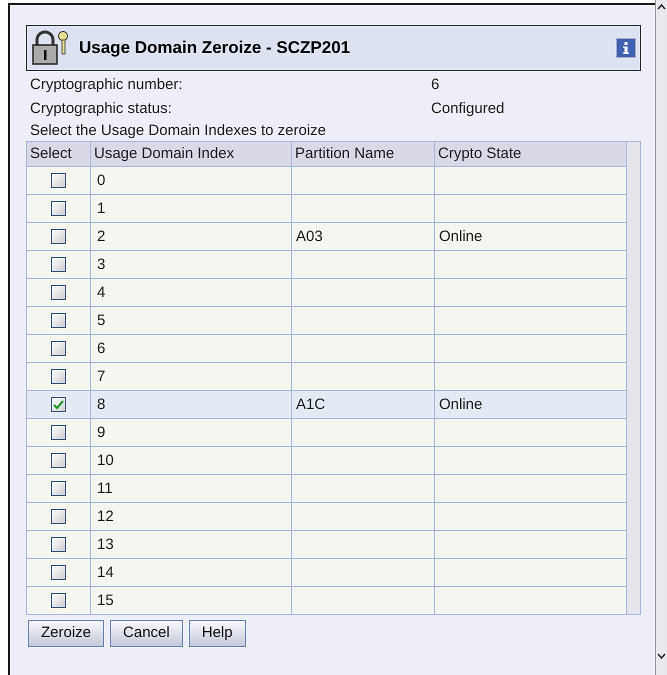 This screenshot has width=667, height=675. I want to click on padlock-key-icon, so click(50, 48).